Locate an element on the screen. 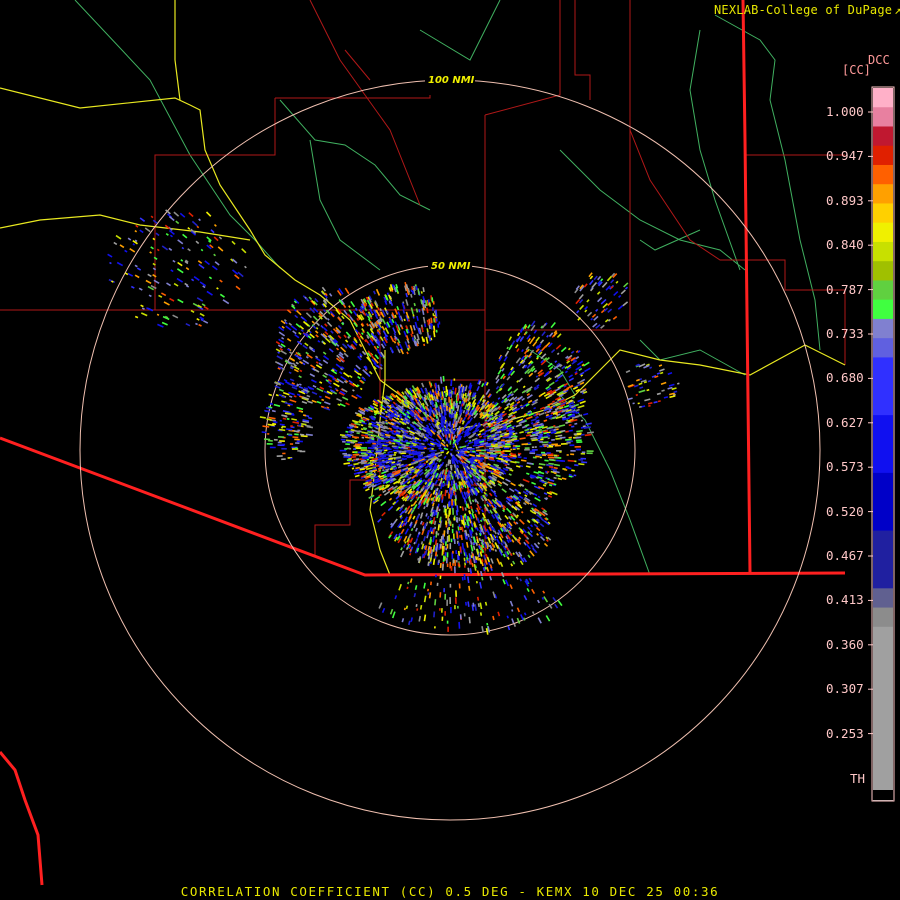  credit-text: NEXLAB-College of DuPage is located at coordinates (803, 10).